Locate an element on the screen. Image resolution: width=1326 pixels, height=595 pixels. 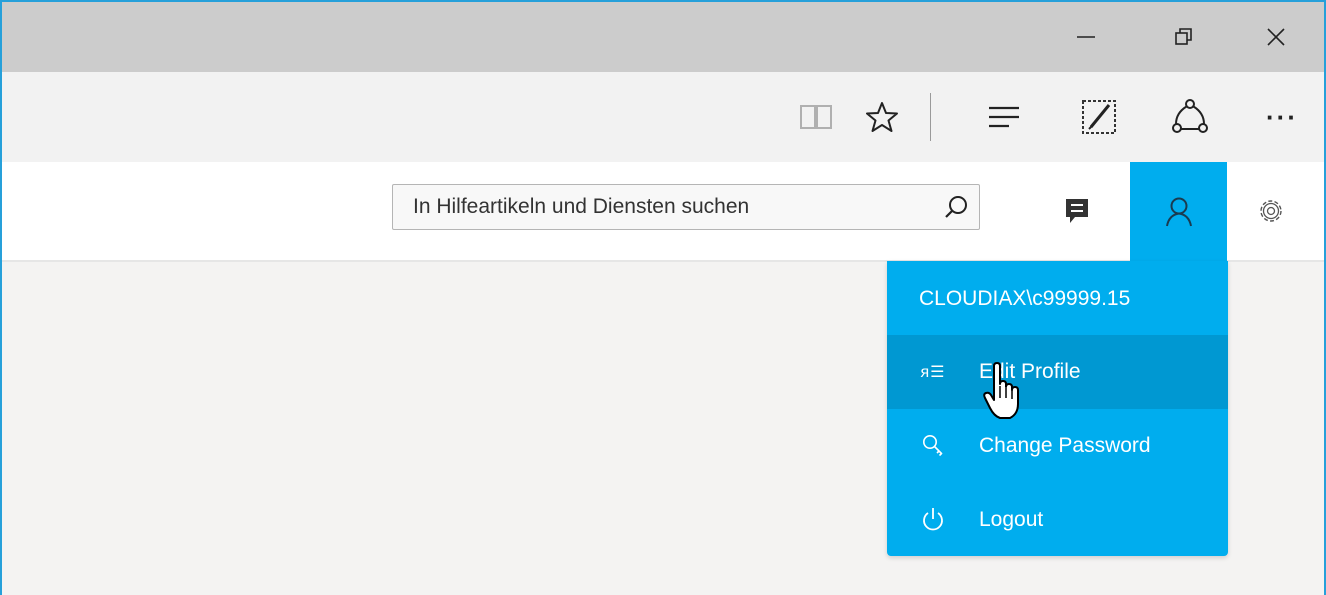
menu-item-label: Logout is located at coordinates (1011, 519).